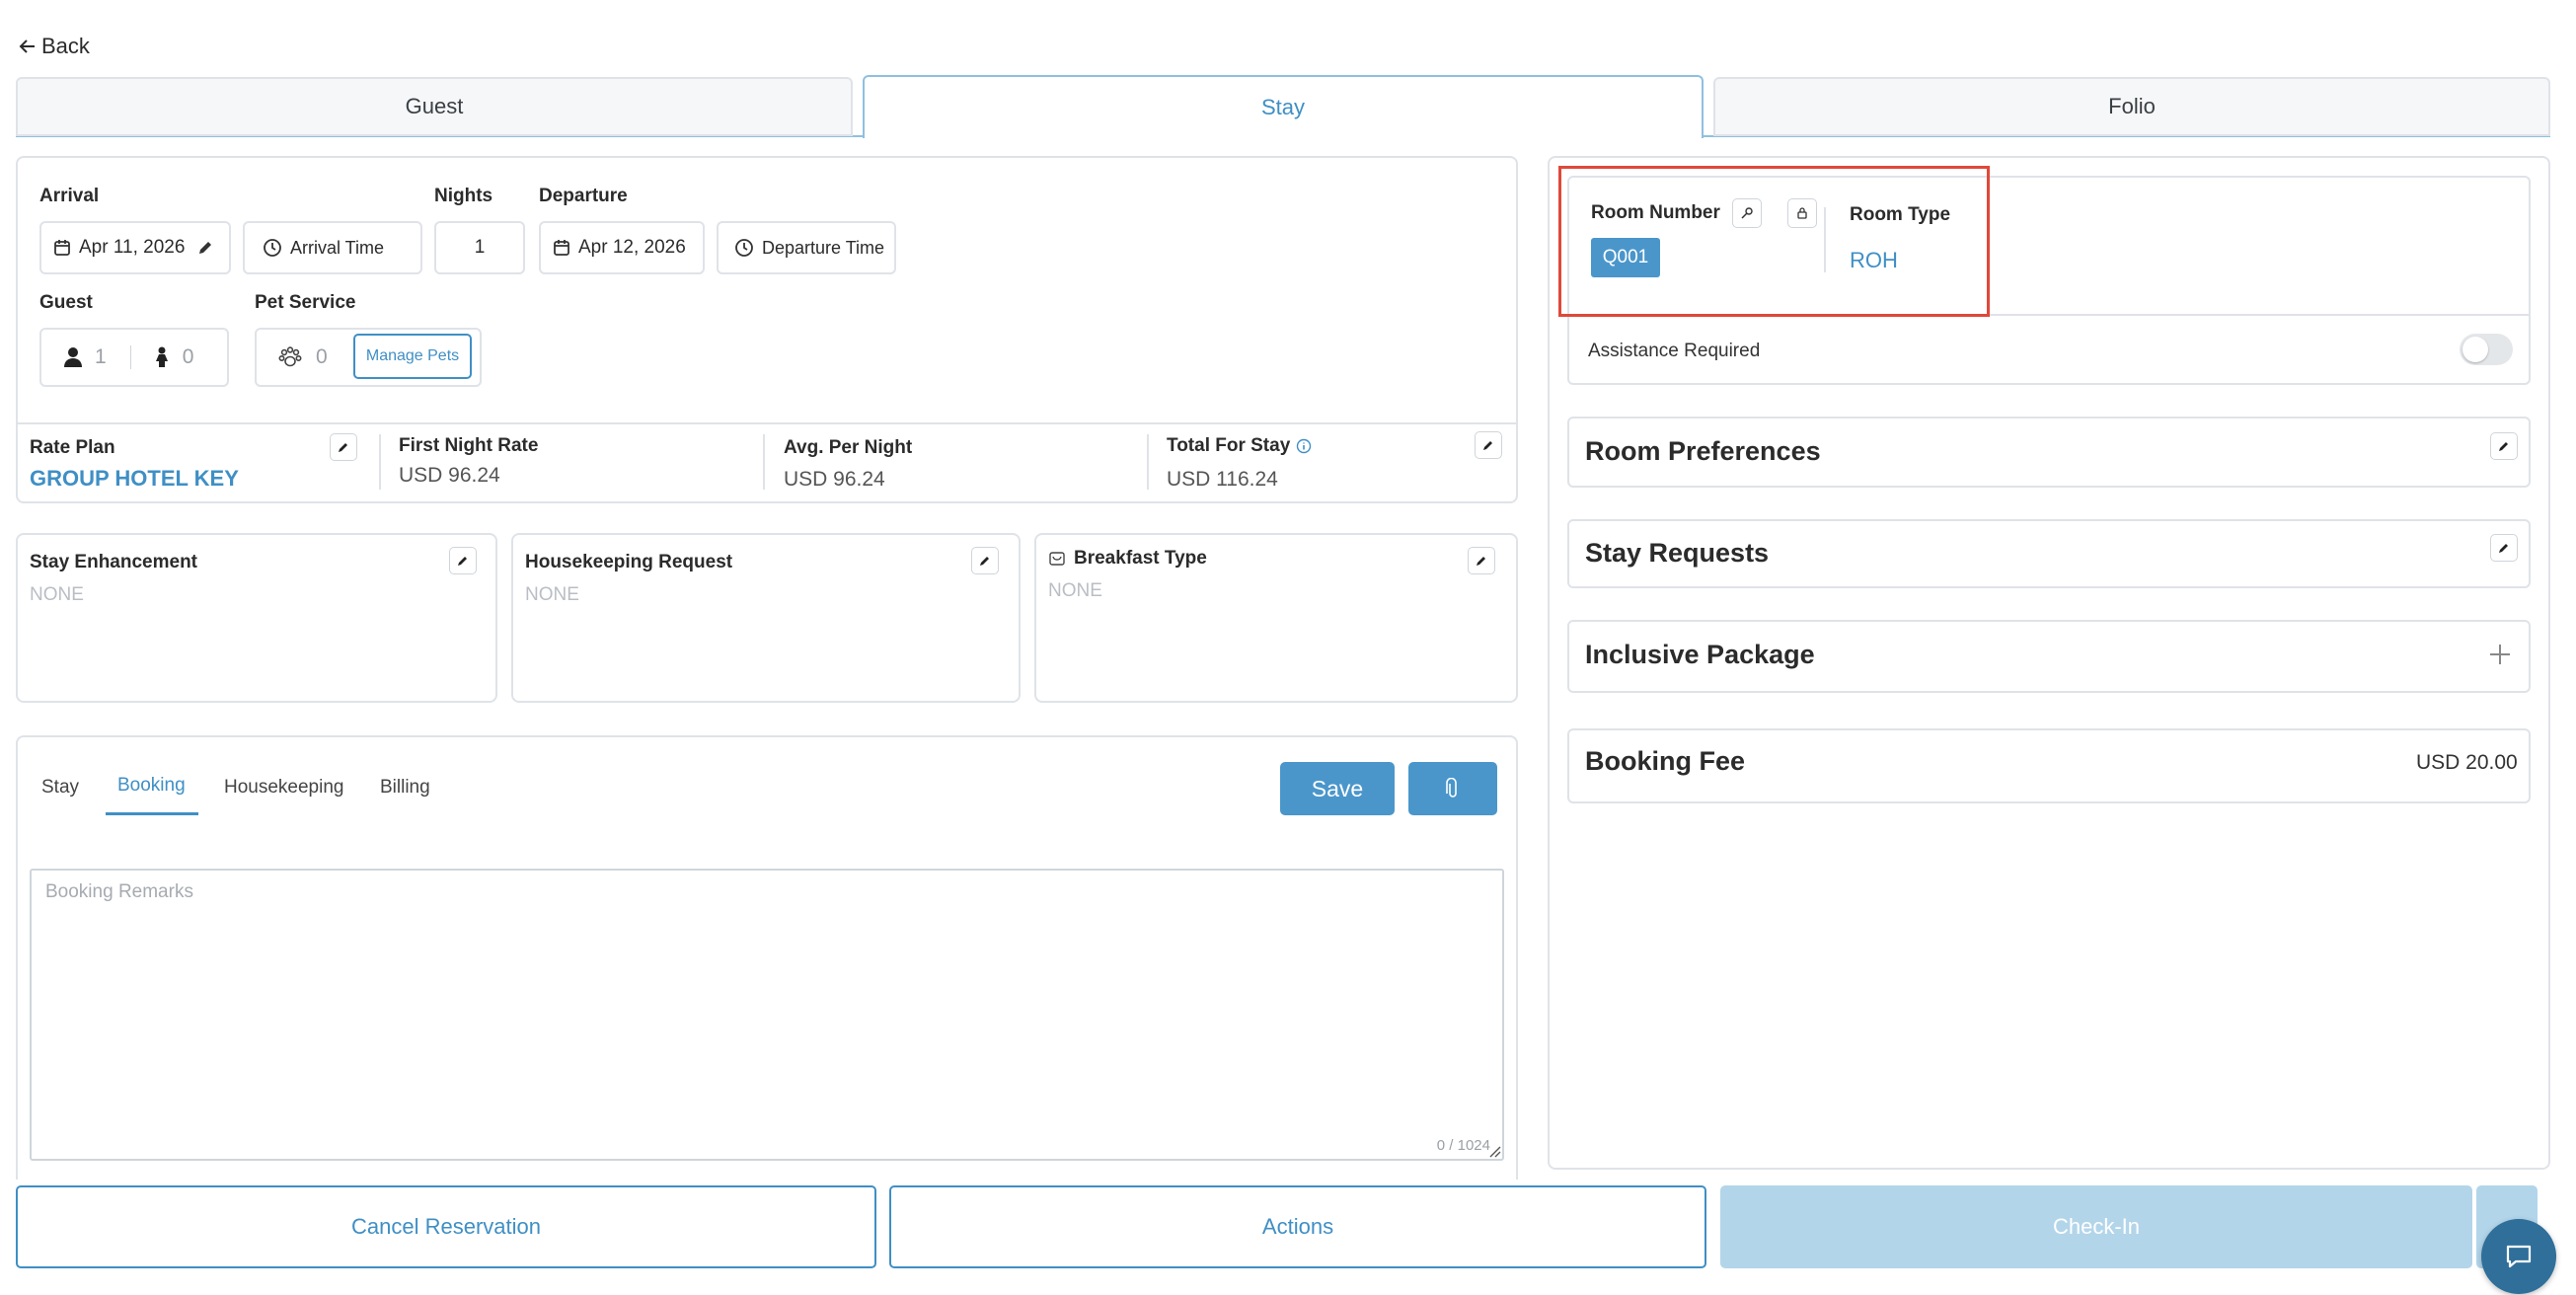 This screenshot has height=1295, width=2576. I want to click on manage-pets-button: Manage Pets, so click(412, 356).